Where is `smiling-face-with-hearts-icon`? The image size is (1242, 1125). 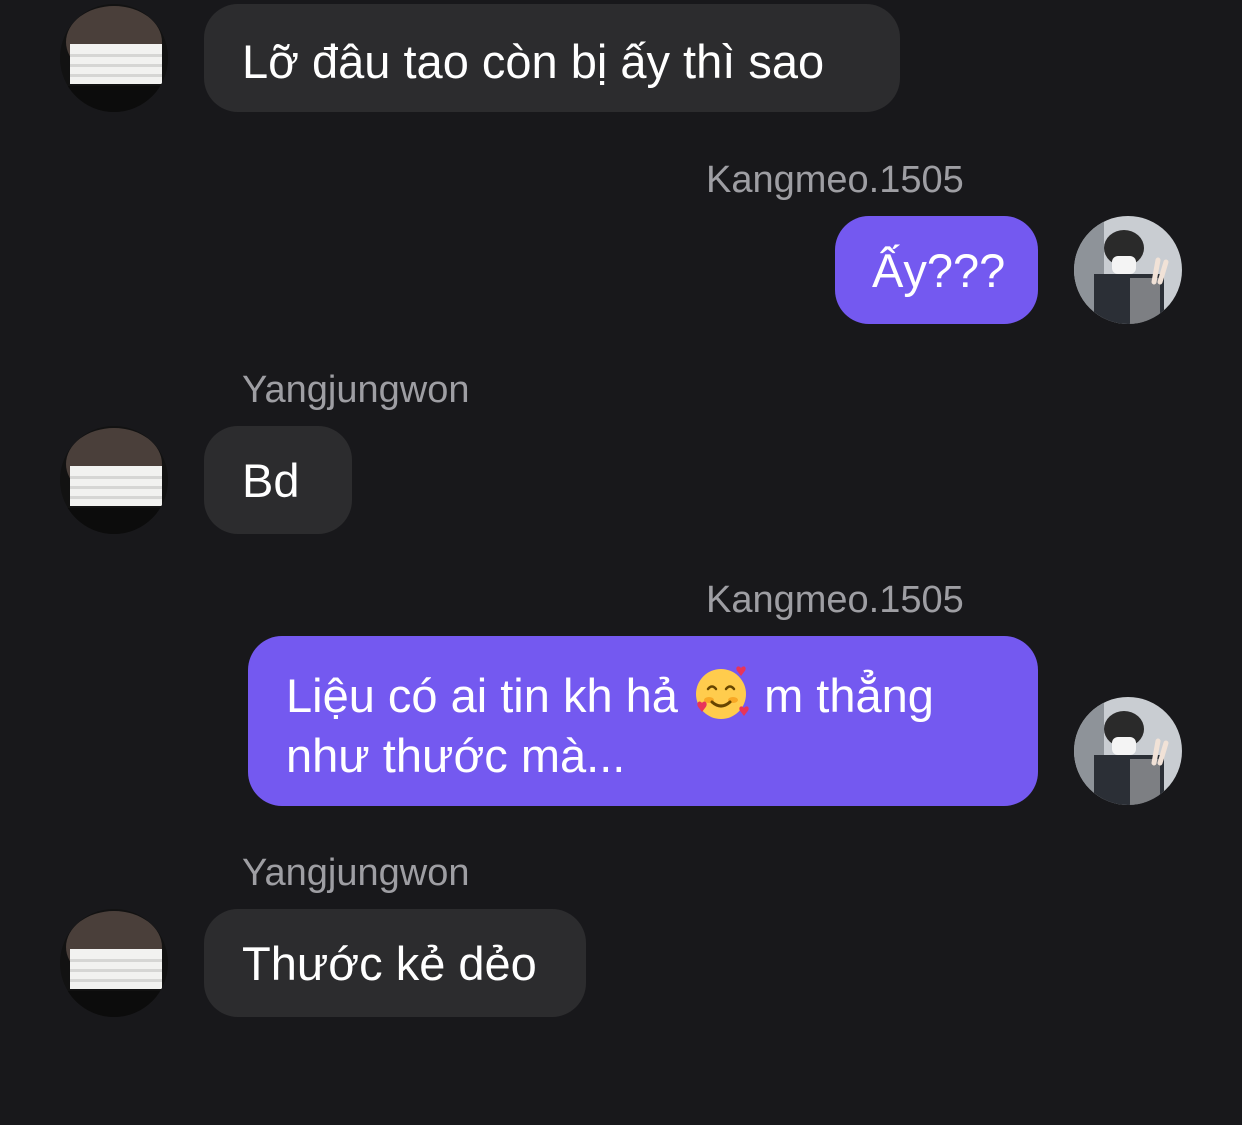
smiling-face-with-hearts-icon is located at coordinates (722, 692).